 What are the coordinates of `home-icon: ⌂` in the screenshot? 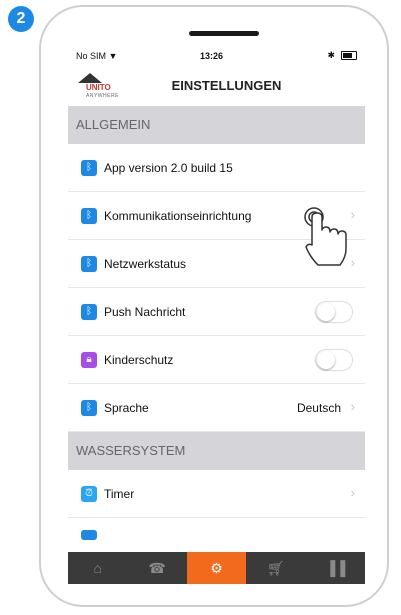 It's located at (97, 568).